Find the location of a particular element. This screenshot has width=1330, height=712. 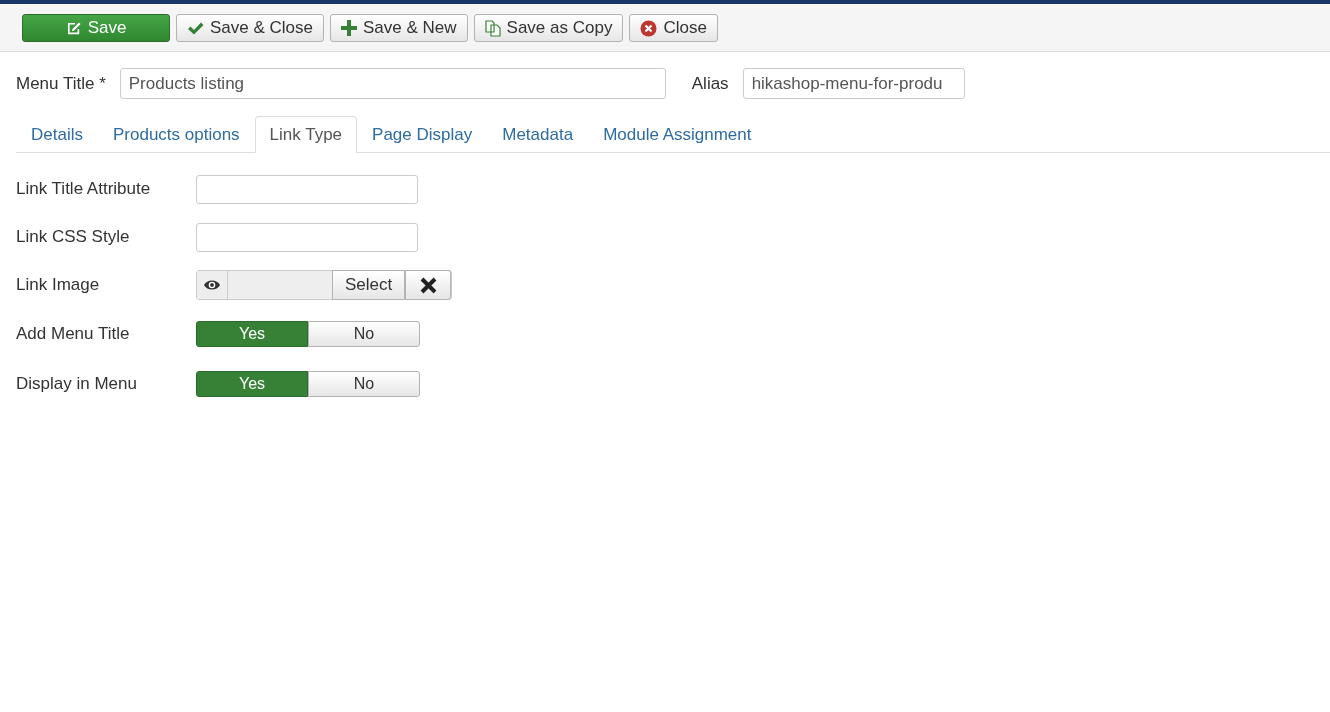

field-label: Alias is located at coordinates (710, 83).